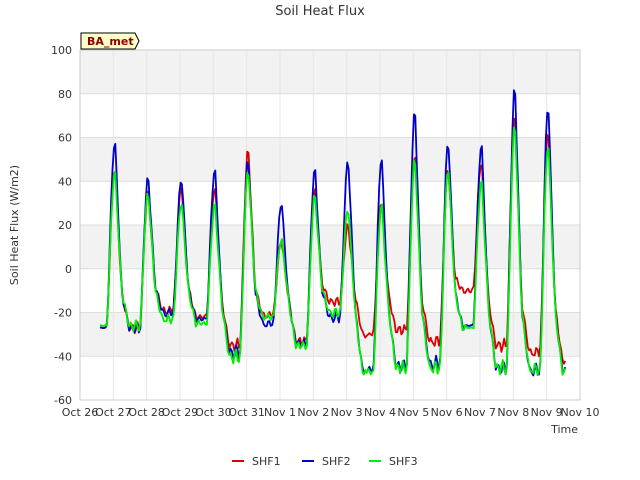  I want to click on legend-label-shf1: SHF1, so click(266, 461).